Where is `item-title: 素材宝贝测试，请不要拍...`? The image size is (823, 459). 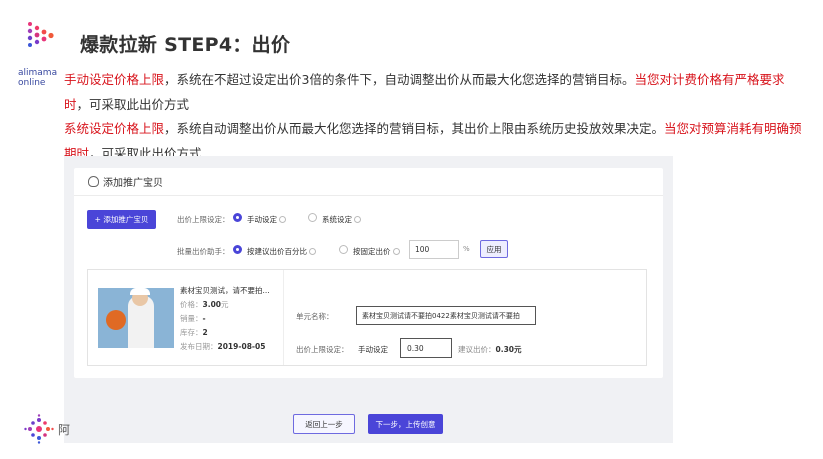 item-title: 素材宝贝测试，请不要拍... is located at coordinates (225, 290).